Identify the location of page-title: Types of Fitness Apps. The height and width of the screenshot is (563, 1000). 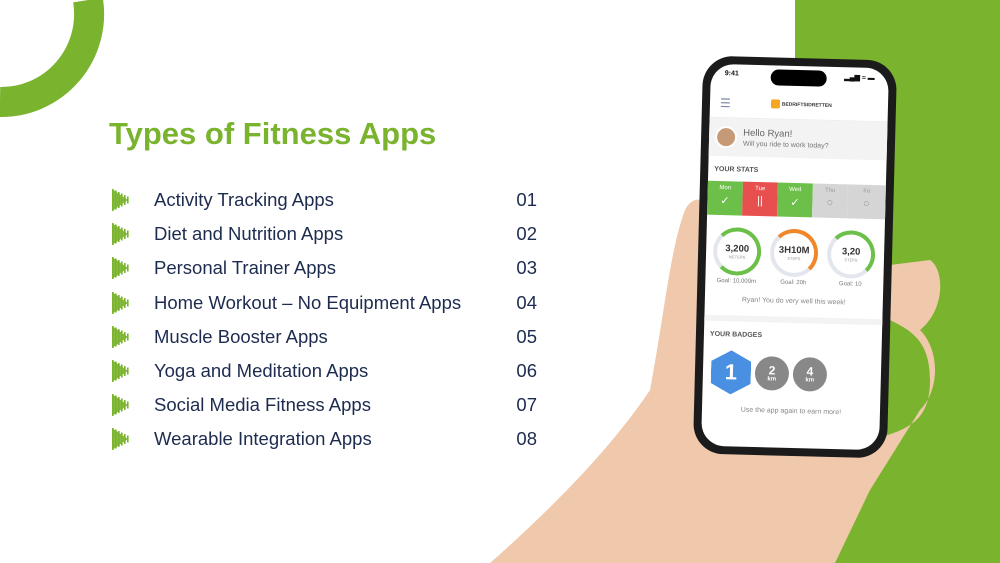
(273, 133).